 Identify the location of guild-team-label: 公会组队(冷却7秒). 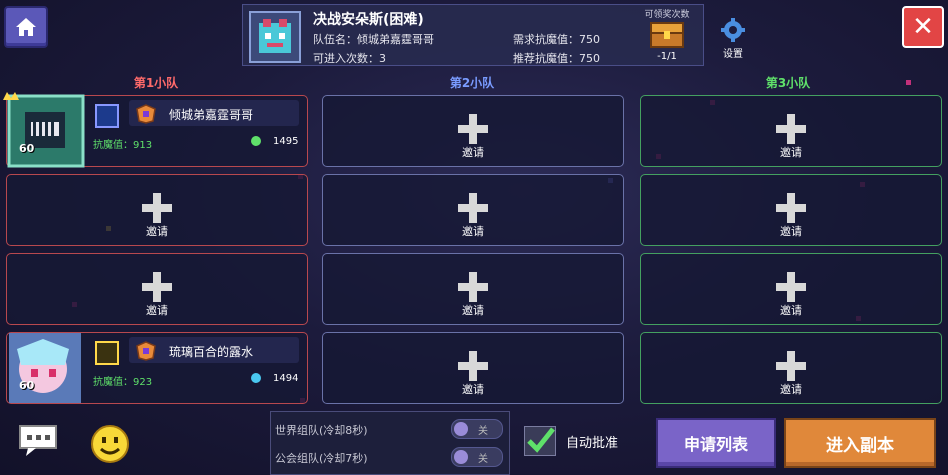
(321, 458).